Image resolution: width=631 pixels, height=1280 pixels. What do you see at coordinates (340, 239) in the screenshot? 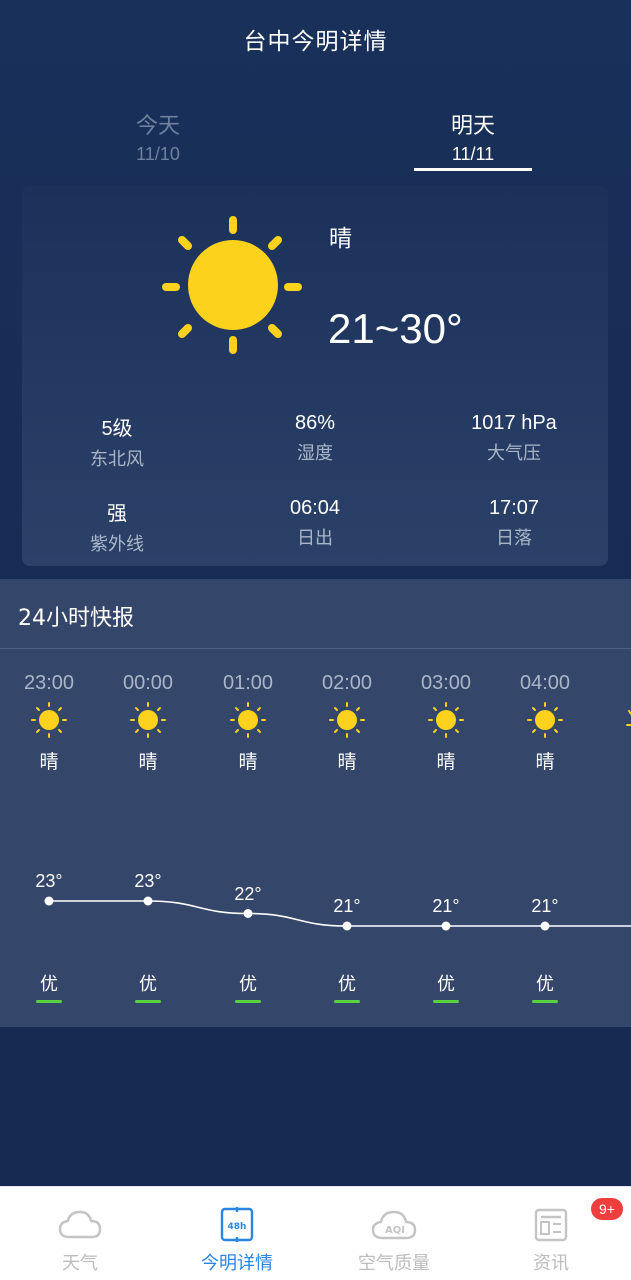
I see `condition-text: 晴` at bounding box center [340, 239].